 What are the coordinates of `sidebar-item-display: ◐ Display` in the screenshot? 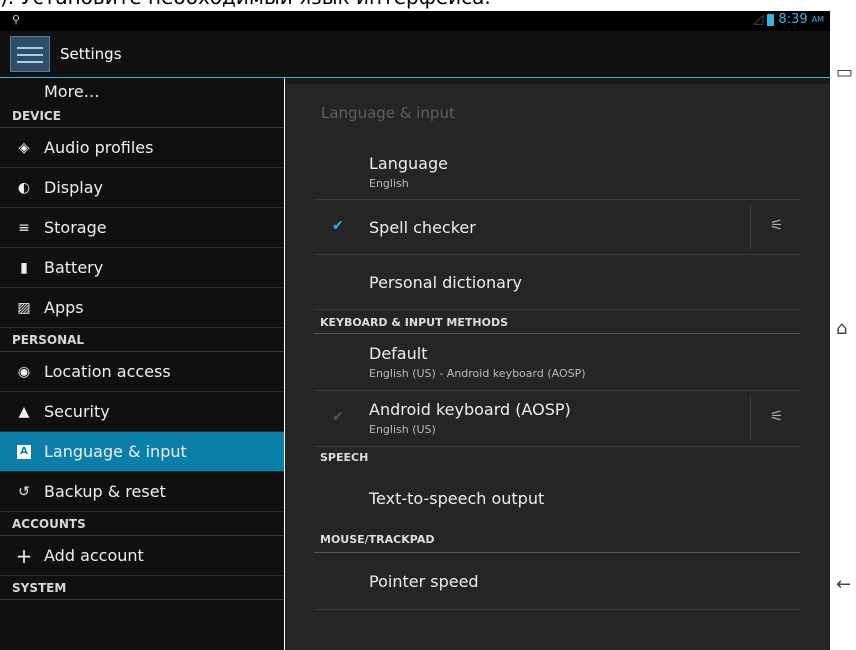 It's located at (142, 188).